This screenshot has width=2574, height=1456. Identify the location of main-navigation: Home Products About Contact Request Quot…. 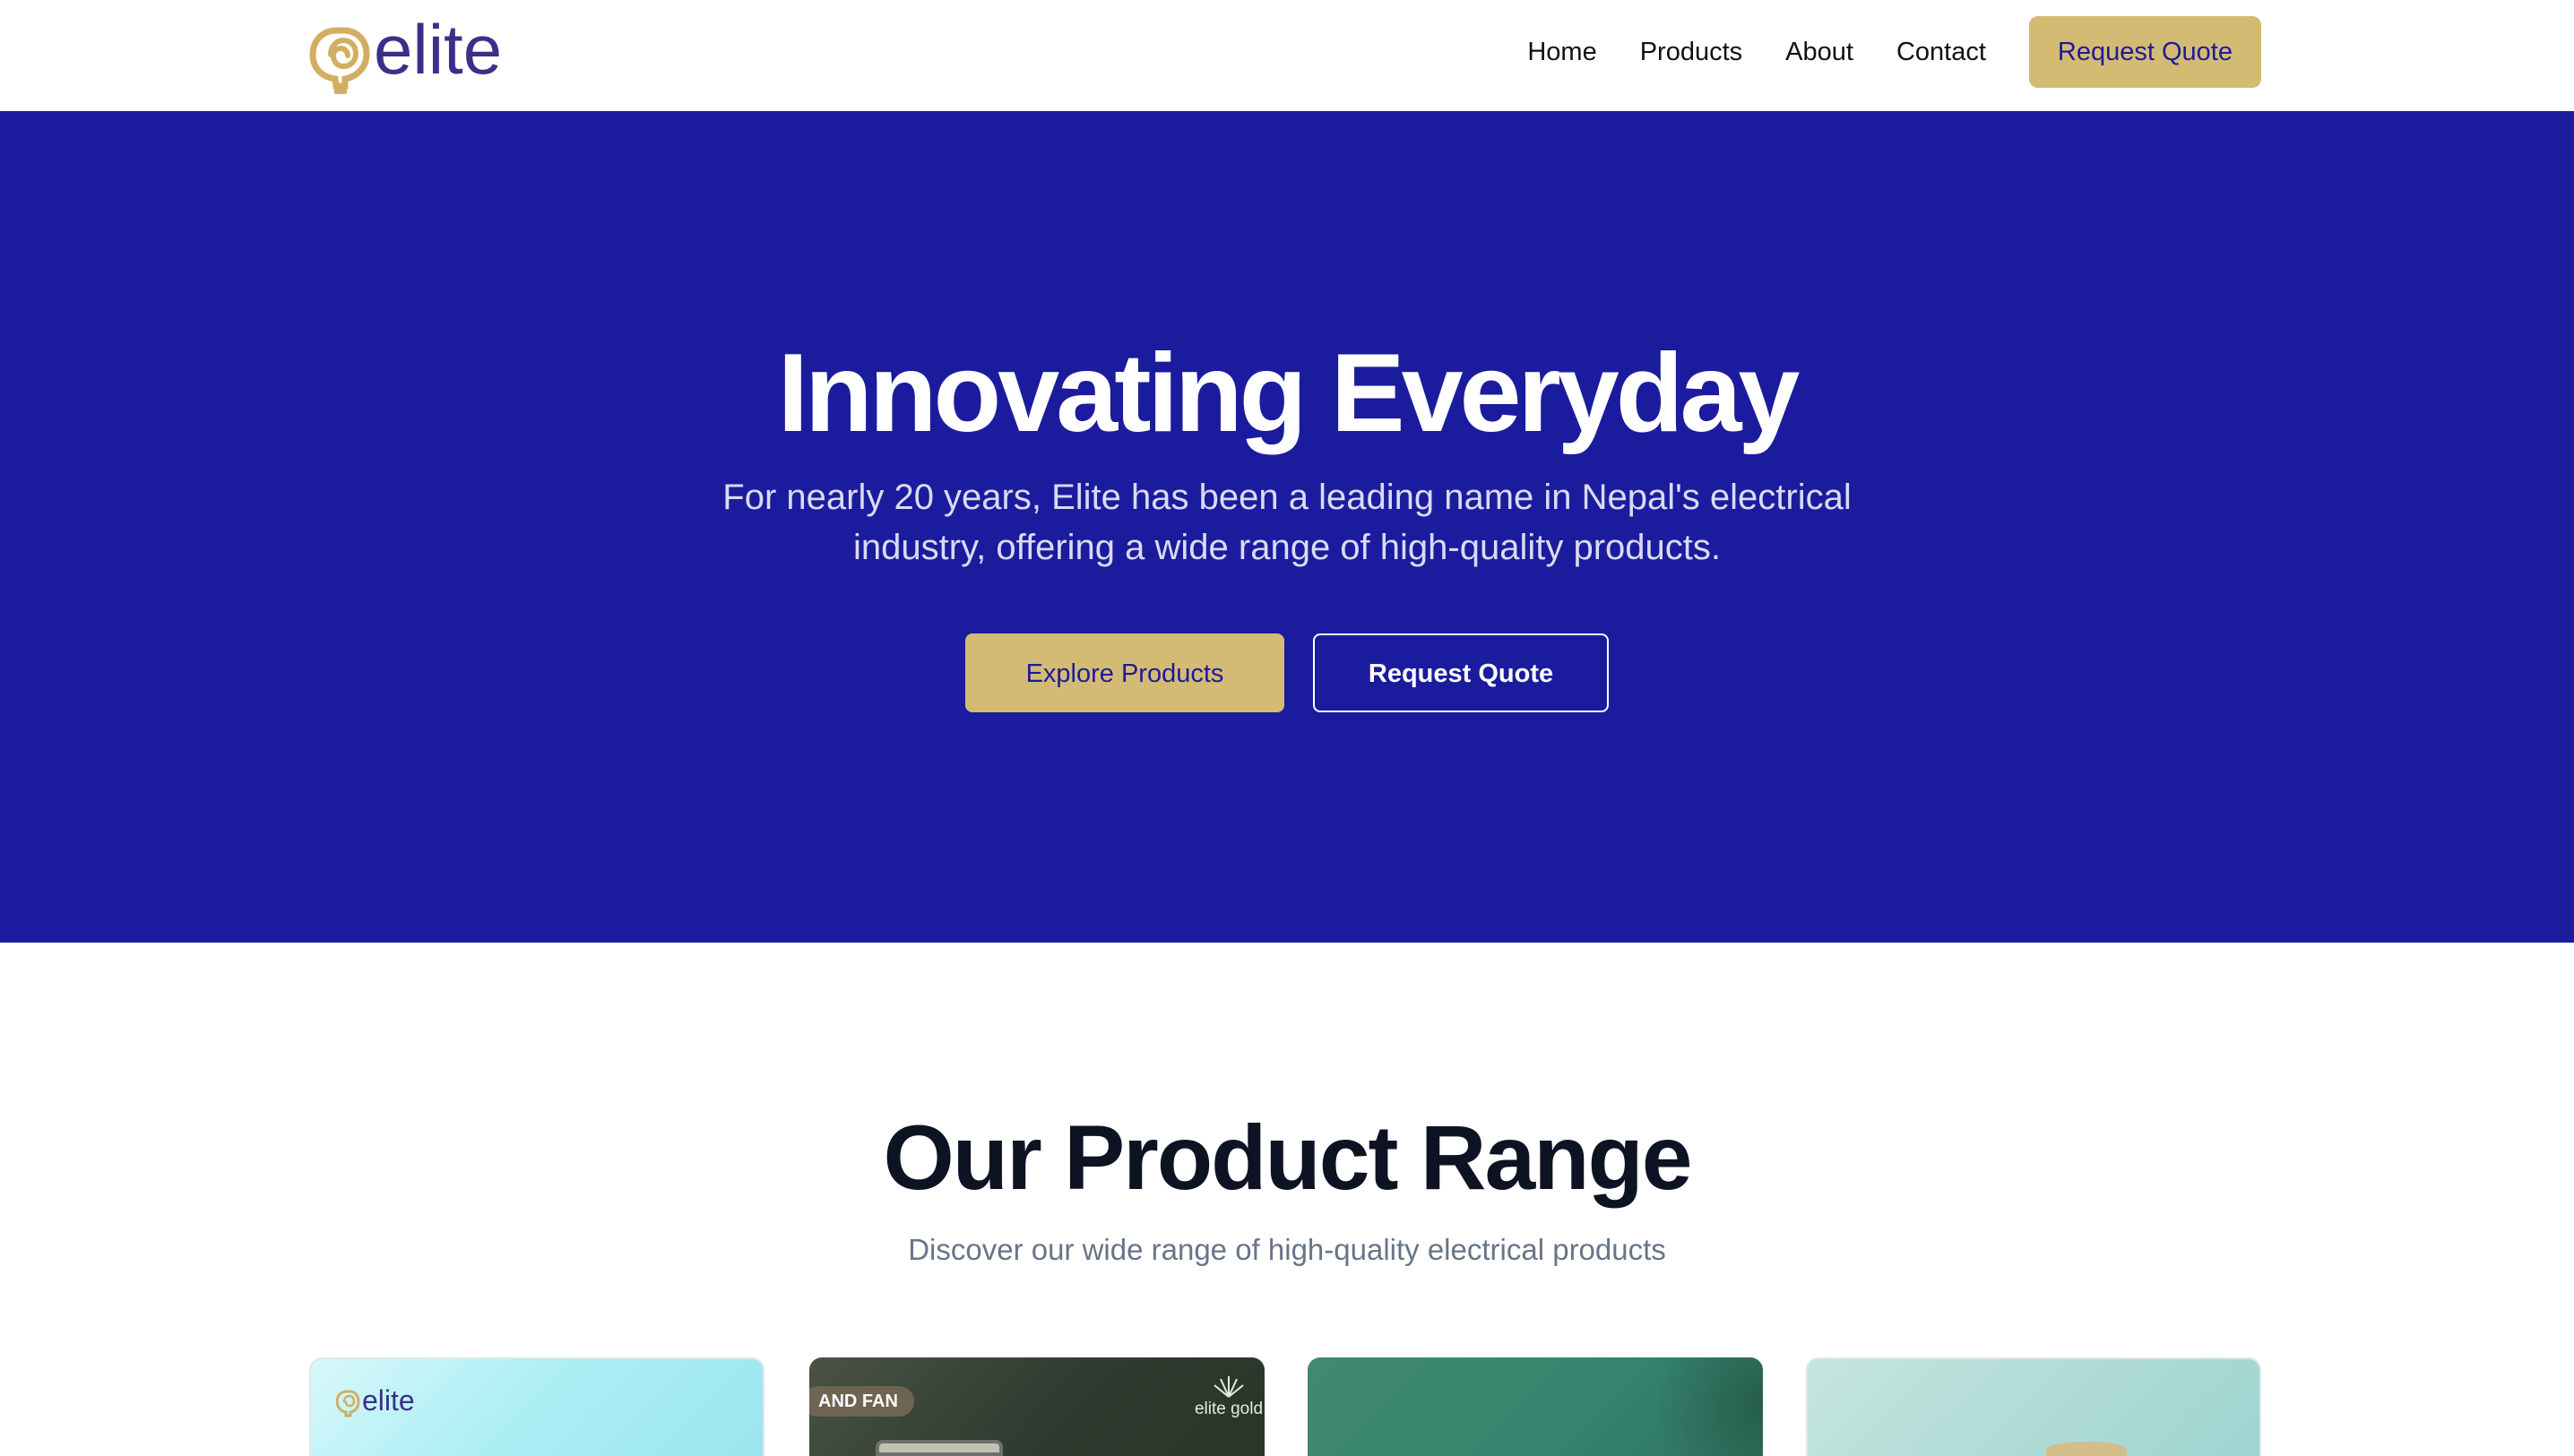
(1894, 52).